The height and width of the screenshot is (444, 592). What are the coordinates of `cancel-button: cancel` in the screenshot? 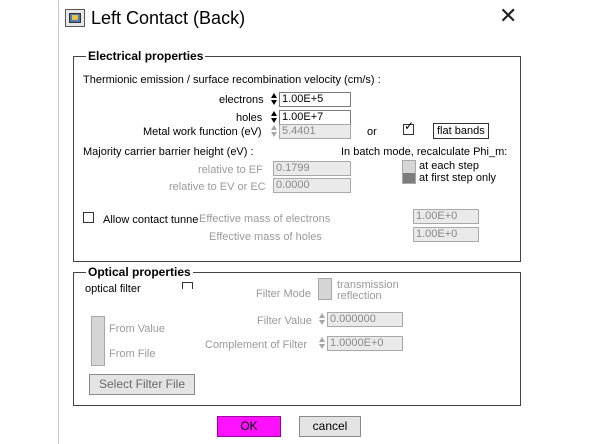 It's located at (330, 426).